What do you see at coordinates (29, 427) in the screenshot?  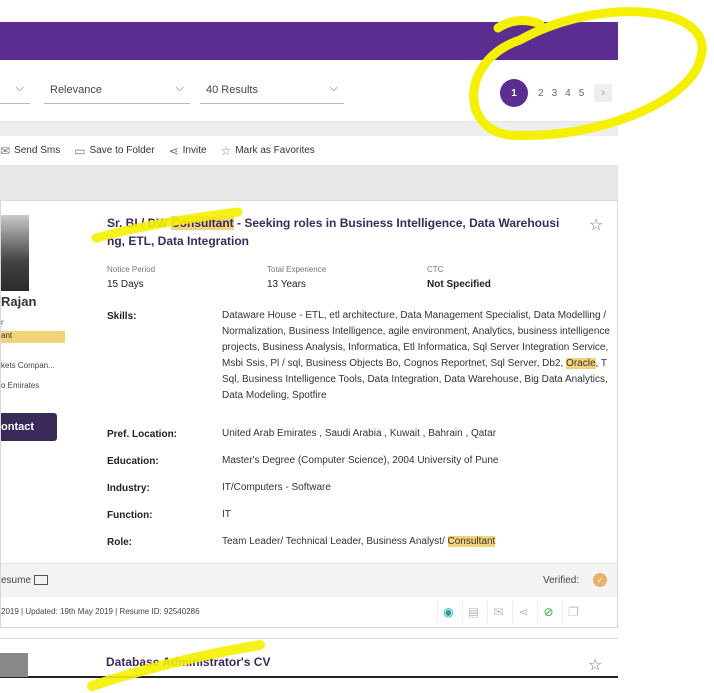 I see `contact-button: ontact` at bounding box center [29, 427].